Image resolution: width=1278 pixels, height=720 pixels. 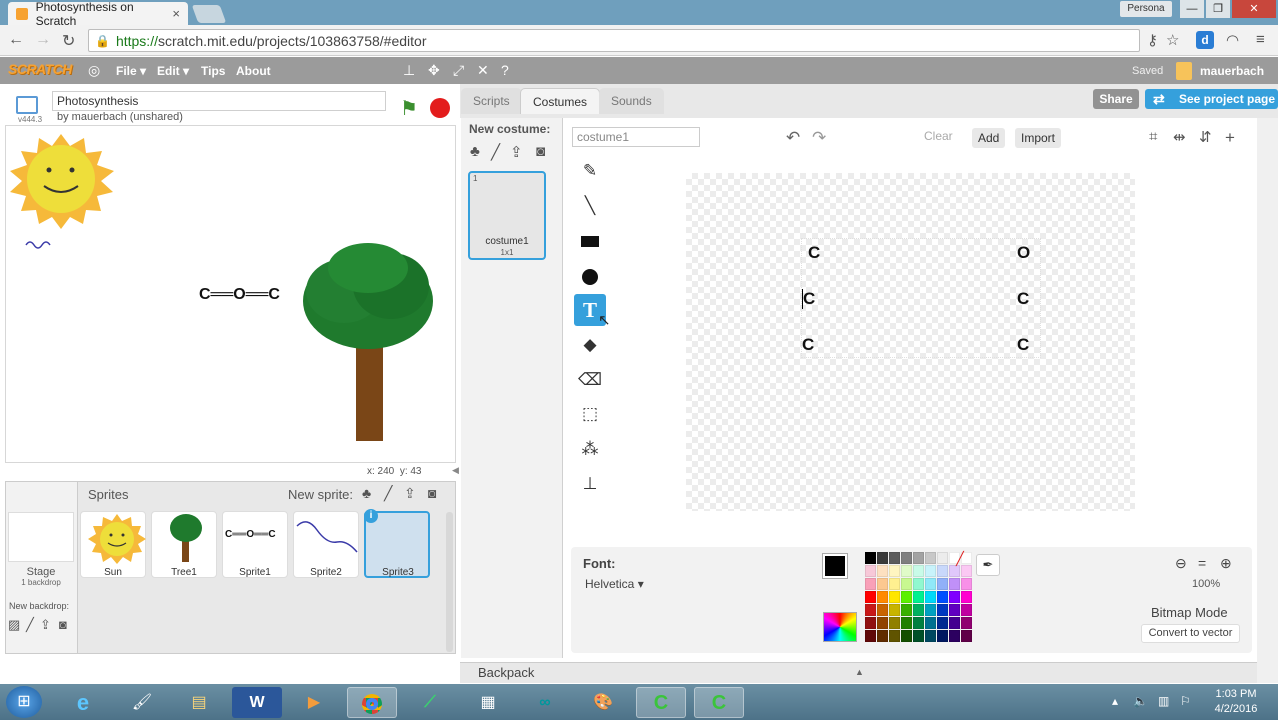 I want to click on tree-sprite, so click(x=368, y=342).